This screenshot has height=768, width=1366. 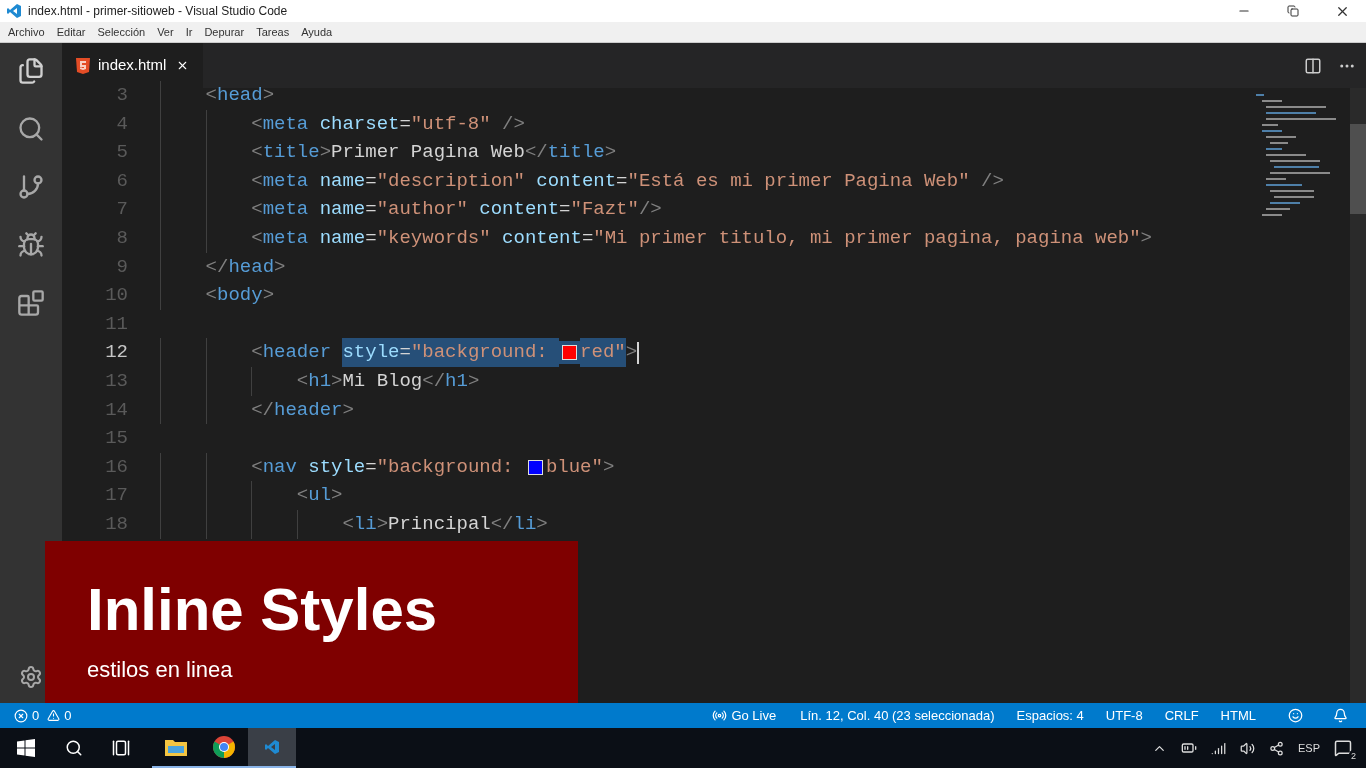 What do you see at coordinates (701, 238) in the screenshot?
I see `code-text: <meta name="keywords" content="Mi primer titulo, mi primer pagina, pagina web">` at bounding box center [701, 238].